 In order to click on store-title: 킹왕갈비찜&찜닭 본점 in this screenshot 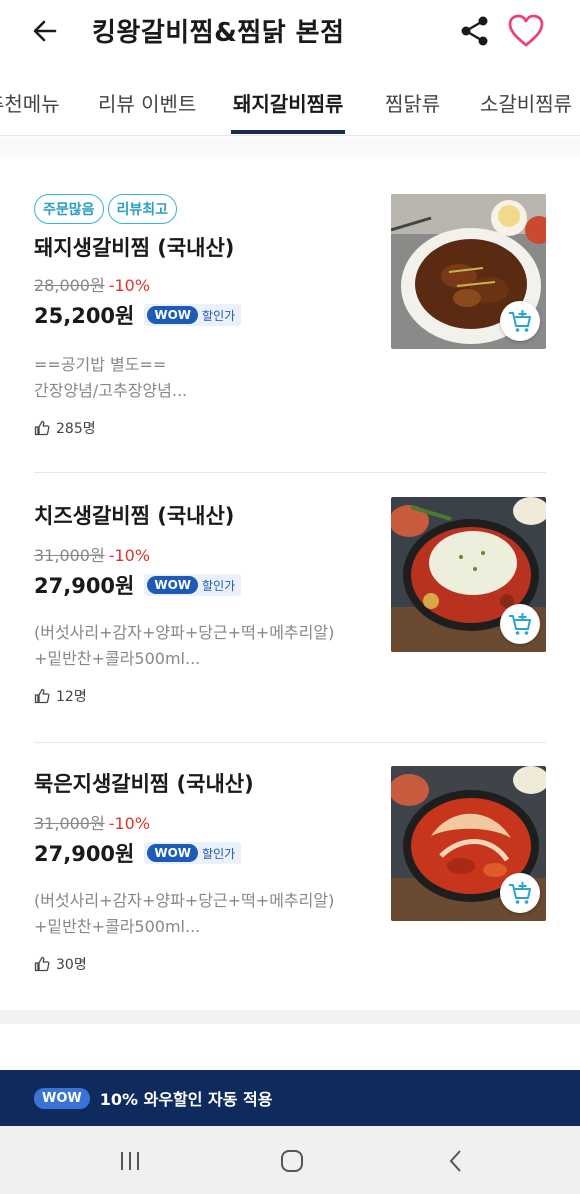, I will do `click(218, 33)`.